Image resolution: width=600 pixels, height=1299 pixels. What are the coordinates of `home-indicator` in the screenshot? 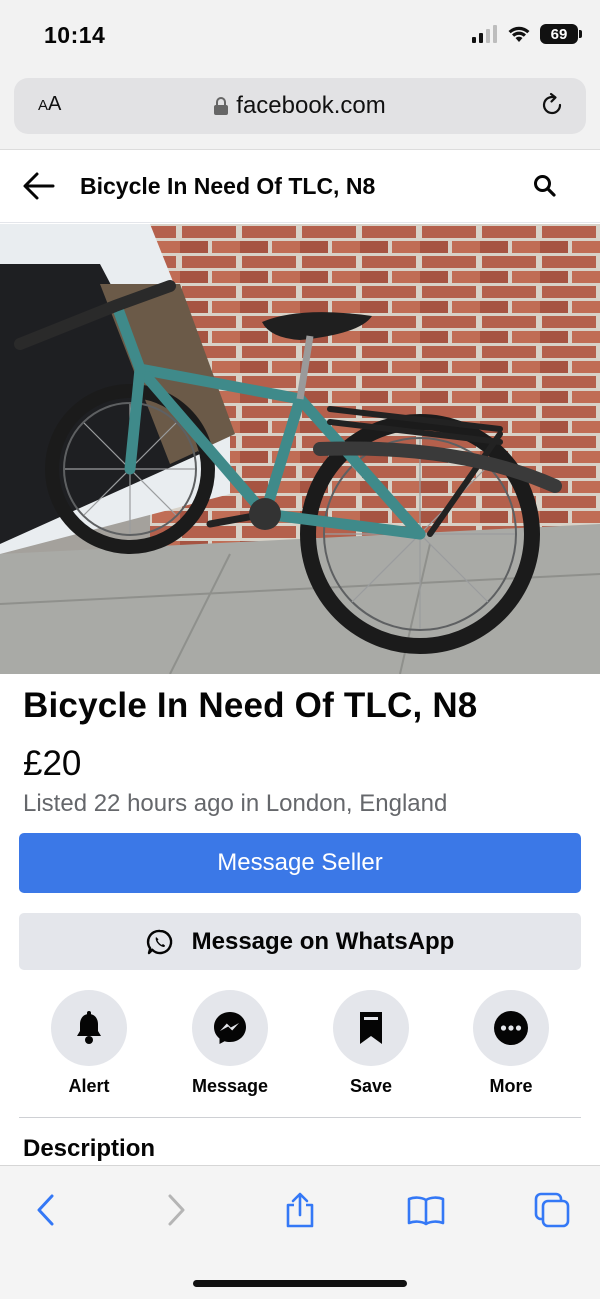 It's located at (300, 1283).